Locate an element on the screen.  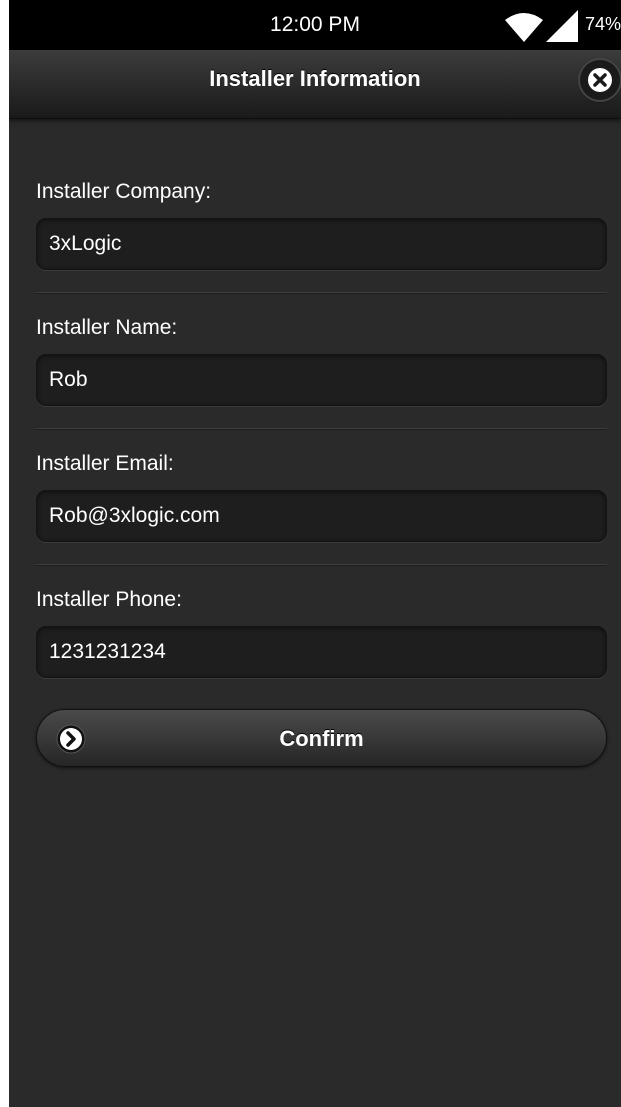
close-icon is located at coordinates (600, 80).